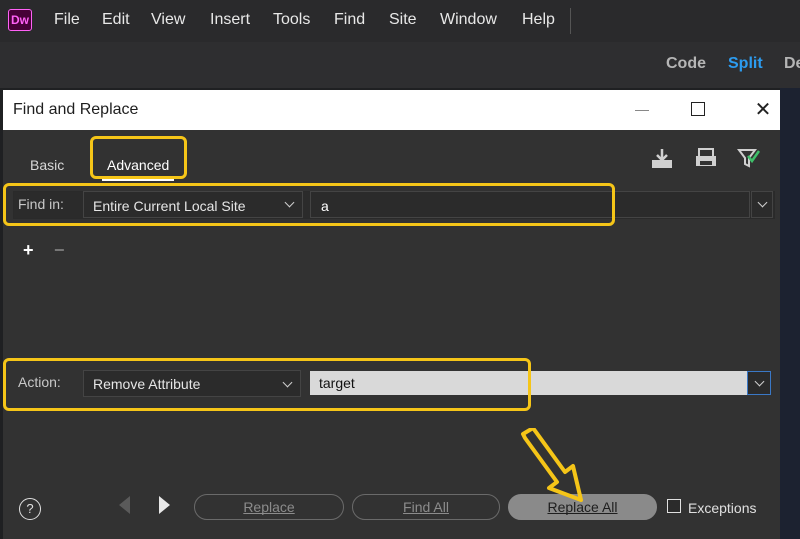  What do you see at coordinates (538, 20) in the screenshot?
I see `menu-help: Help` at bounding box center [538, 20].